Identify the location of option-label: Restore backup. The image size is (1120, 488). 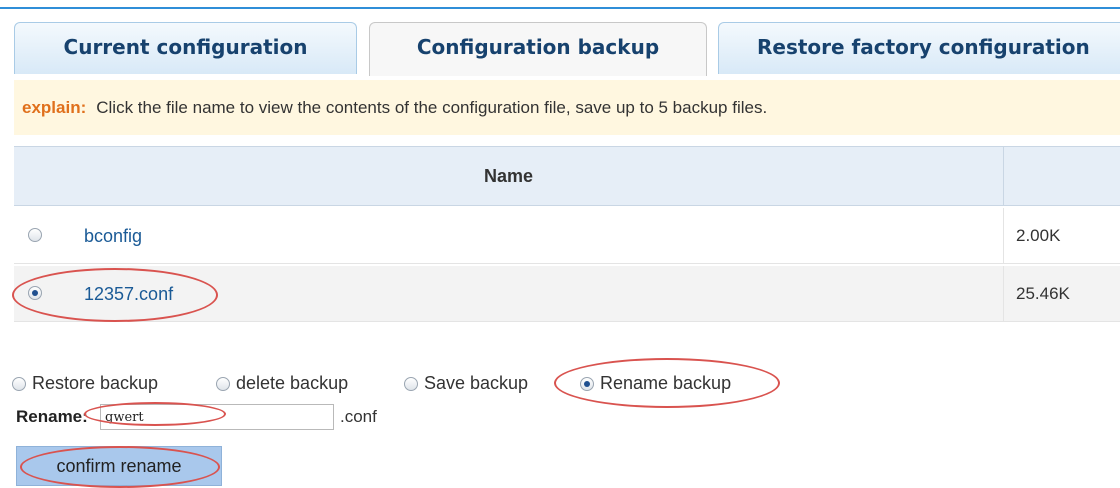
(95, 383).